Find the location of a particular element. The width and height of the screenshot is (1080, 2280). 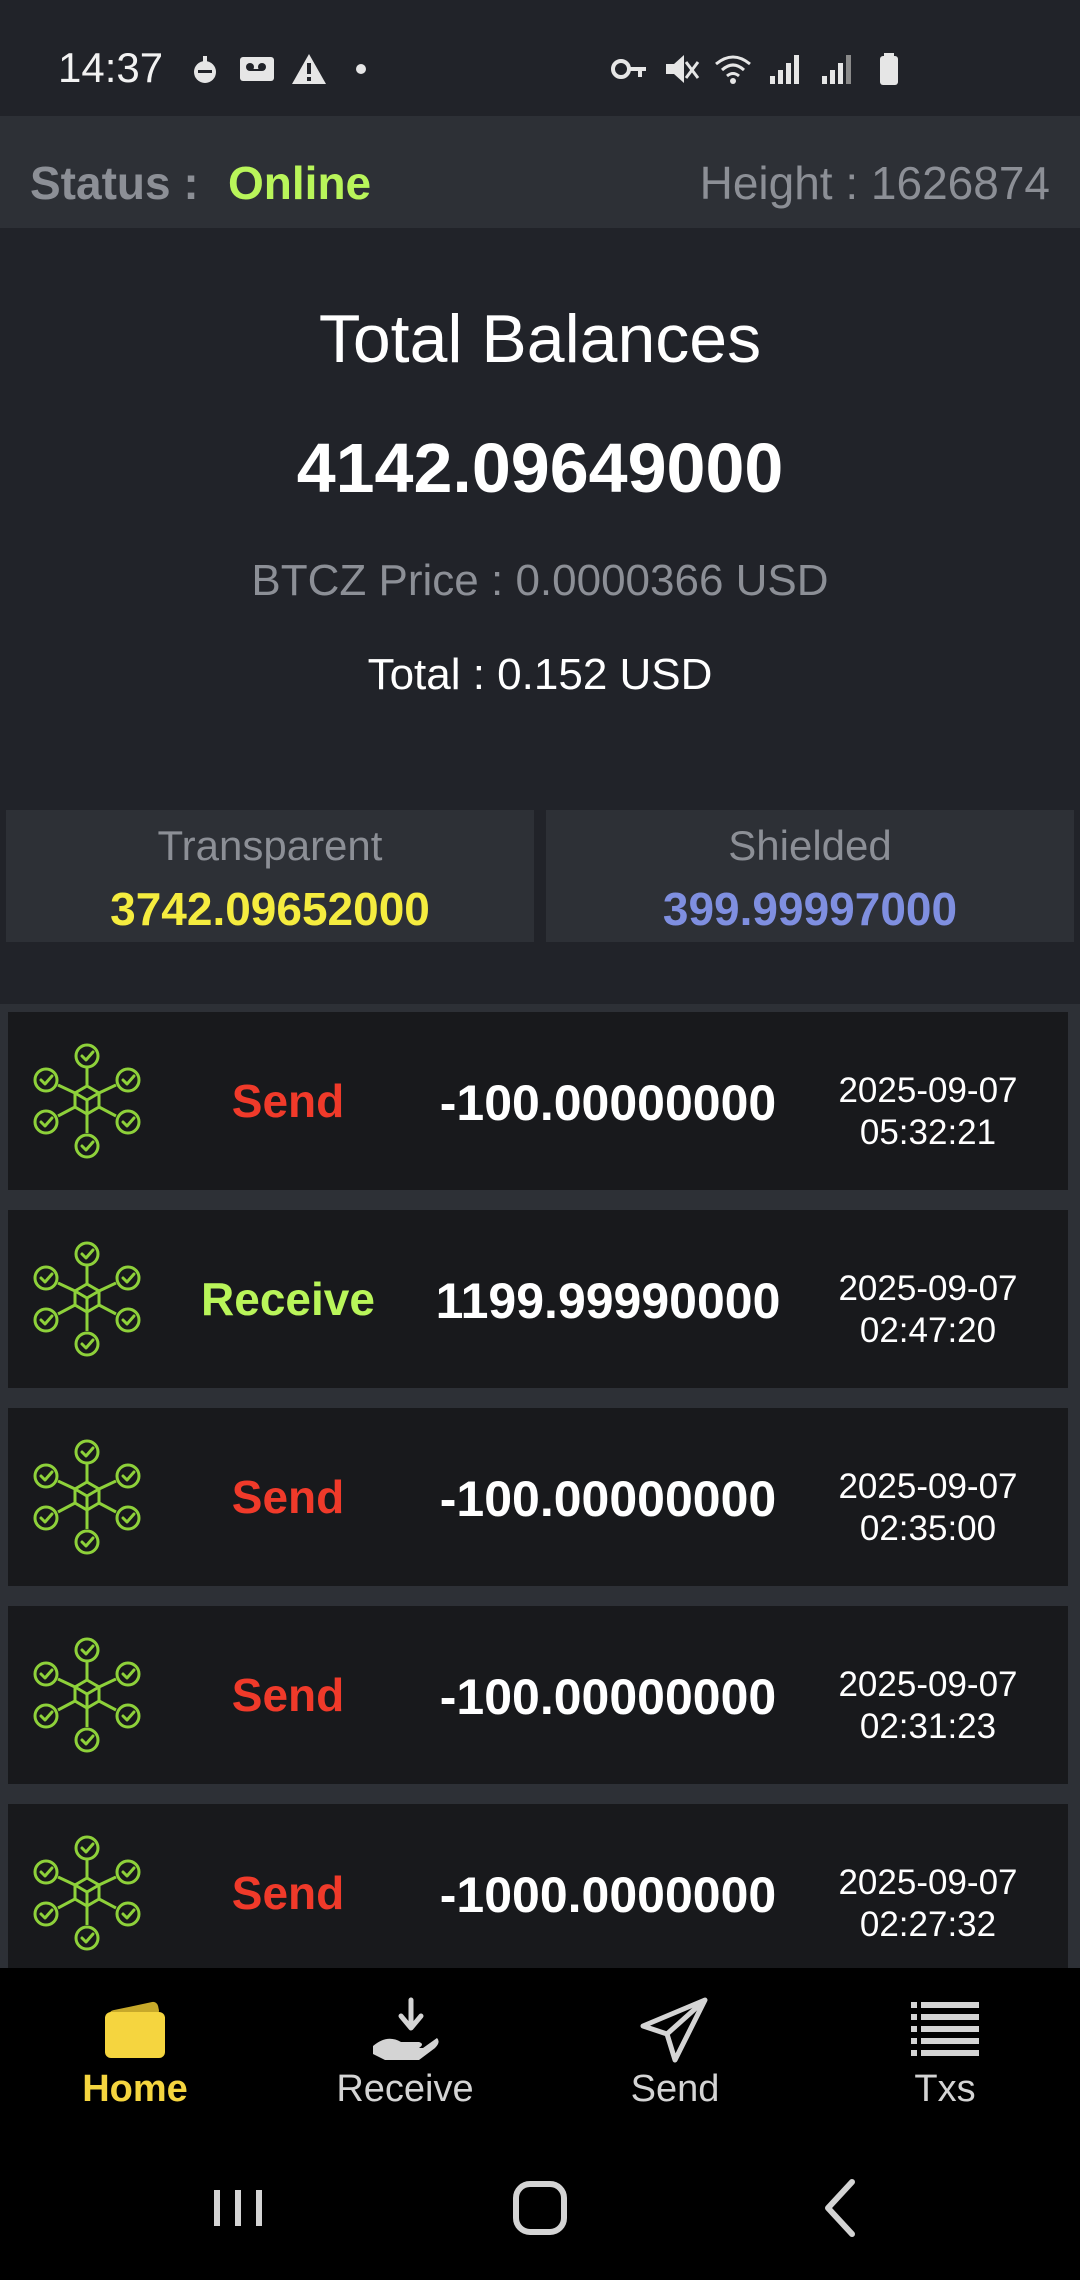

nav-txs: Txs is located at coordinates (945, 2048).